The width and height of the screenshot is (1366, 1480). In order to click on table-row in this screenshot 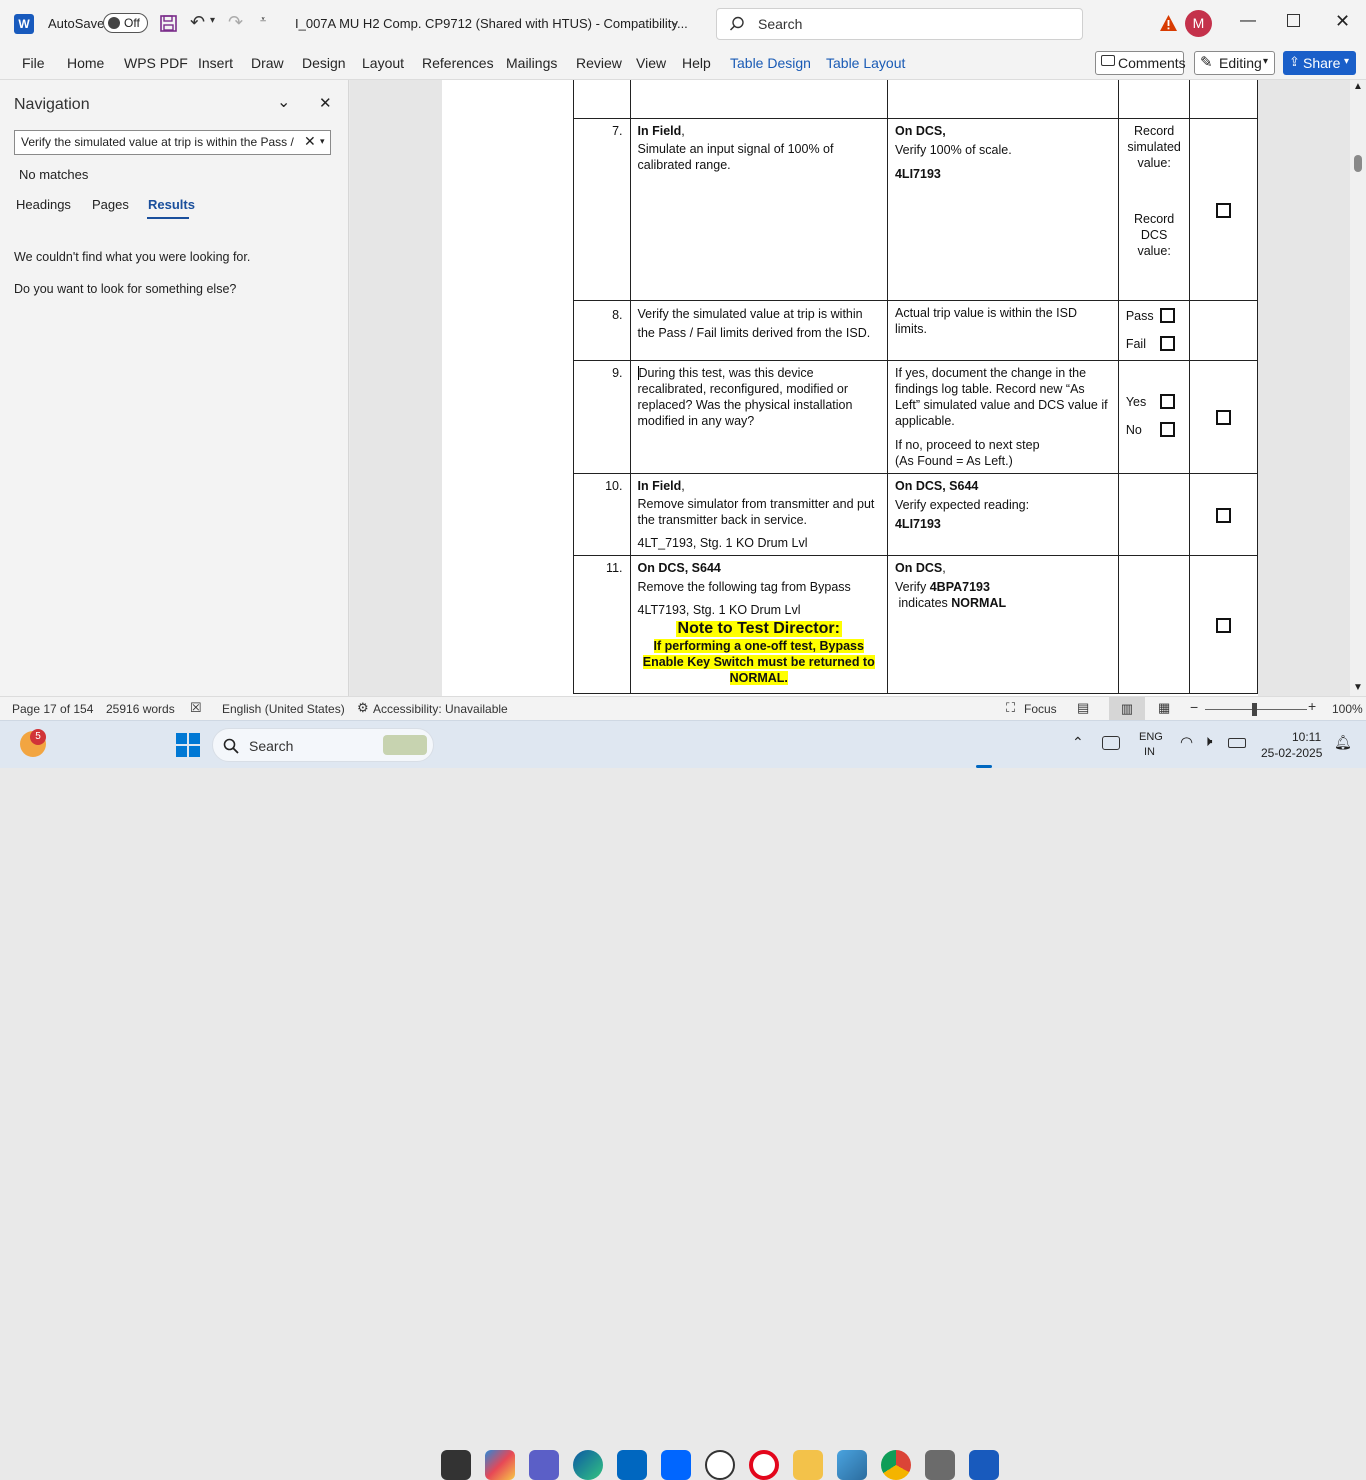, I will do `click(915, 99)`.